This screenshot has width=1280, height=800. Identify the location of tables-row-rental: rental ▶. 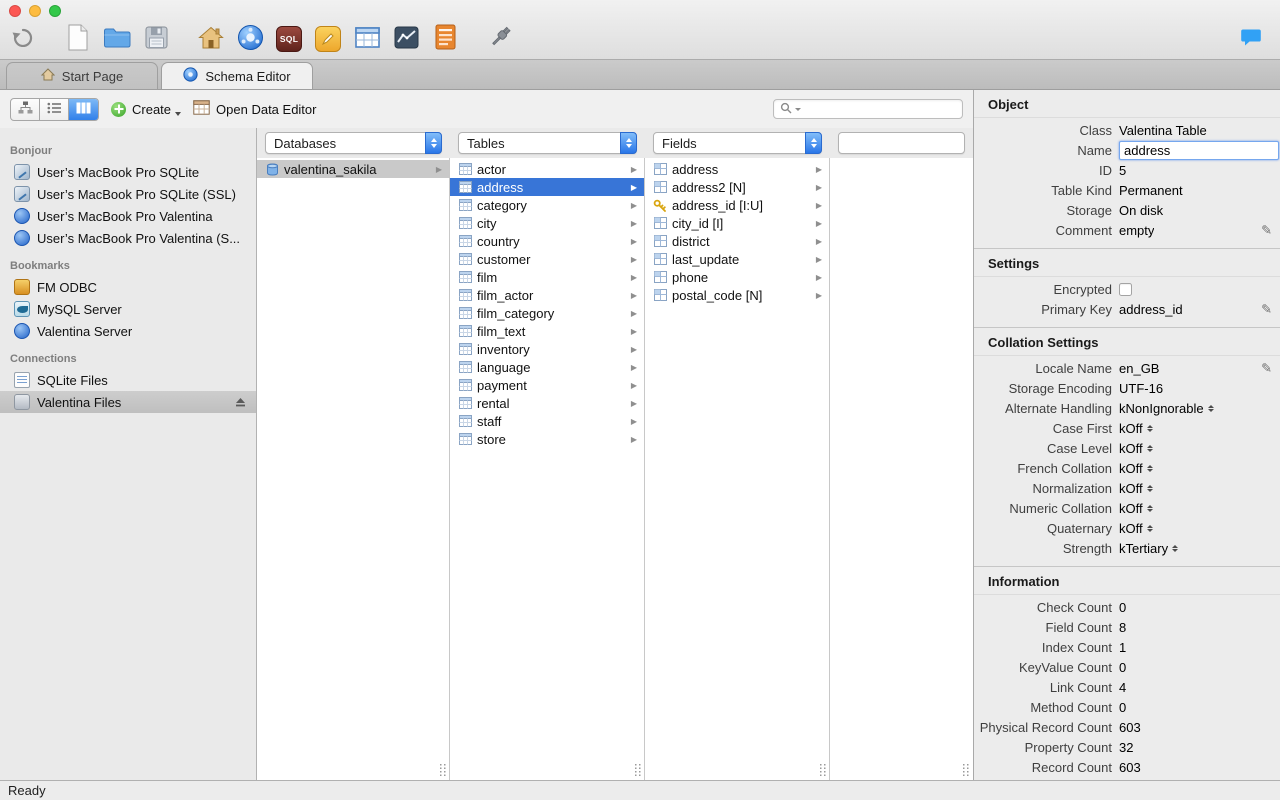
(547, 403).